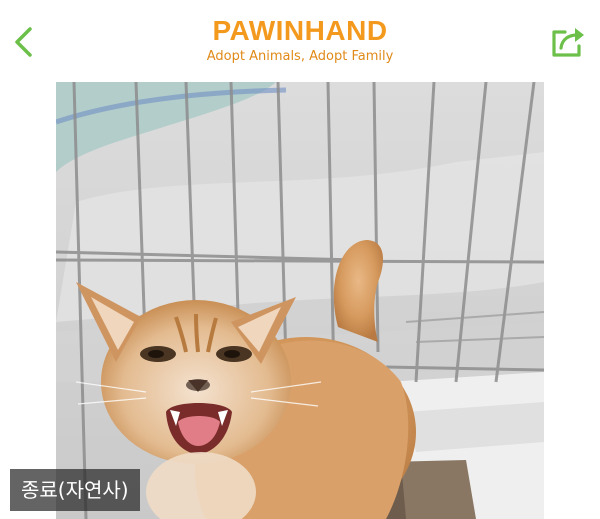 Image resolution: width=600 pixels, height=519 pixels. I want to click on share-button, so click(568, 42).